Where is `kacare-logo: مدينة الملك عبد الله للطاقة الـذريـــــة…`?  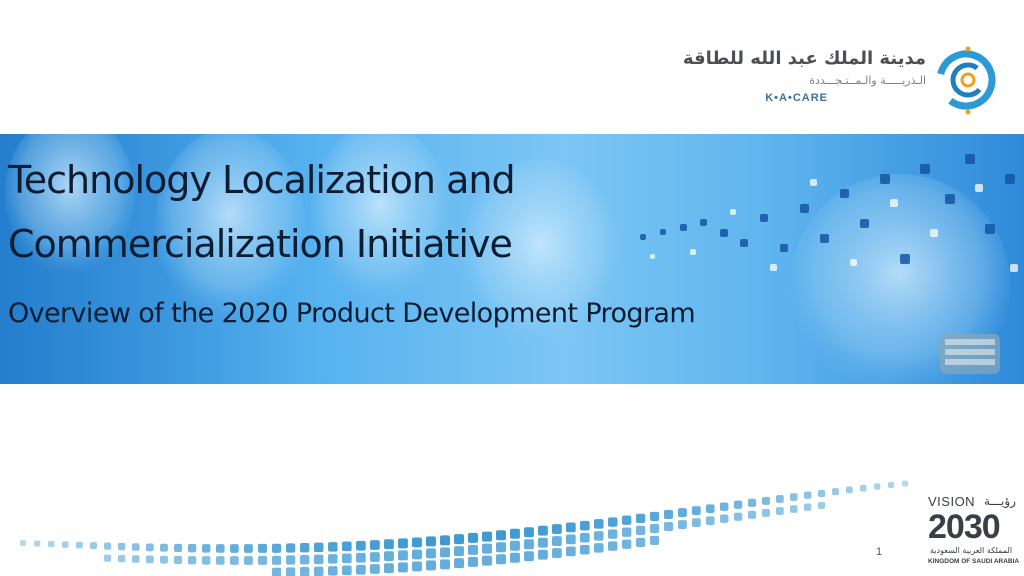
kacare-logo: مدينة الملك عبد الله للطاقة الـذريـــــة… is located at coordinates (843, 80).